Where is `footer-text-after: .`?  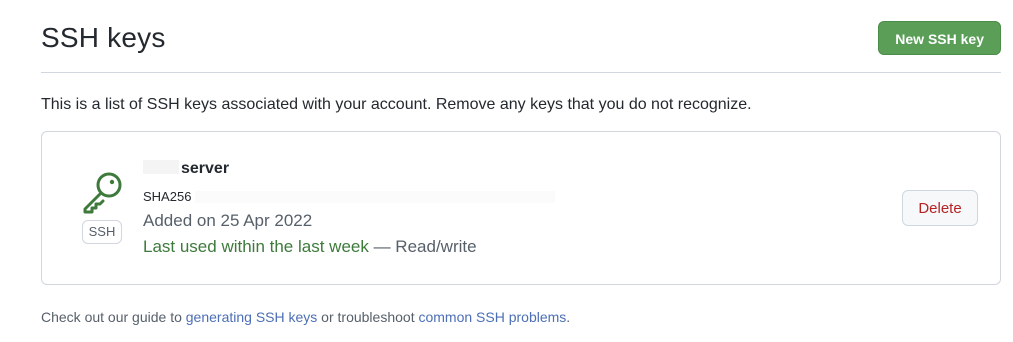 footer-text-after: . is located at coordinates (568, 317).